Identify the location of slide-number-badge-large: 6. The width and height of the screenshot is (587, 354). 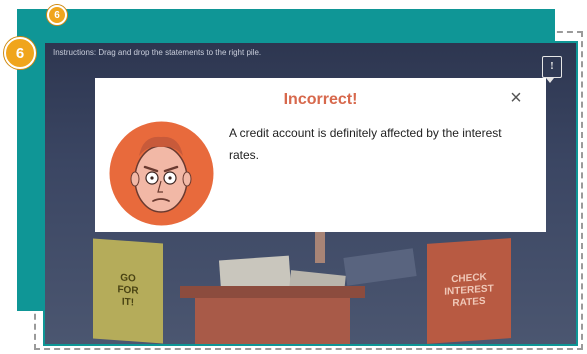
(20, 53).